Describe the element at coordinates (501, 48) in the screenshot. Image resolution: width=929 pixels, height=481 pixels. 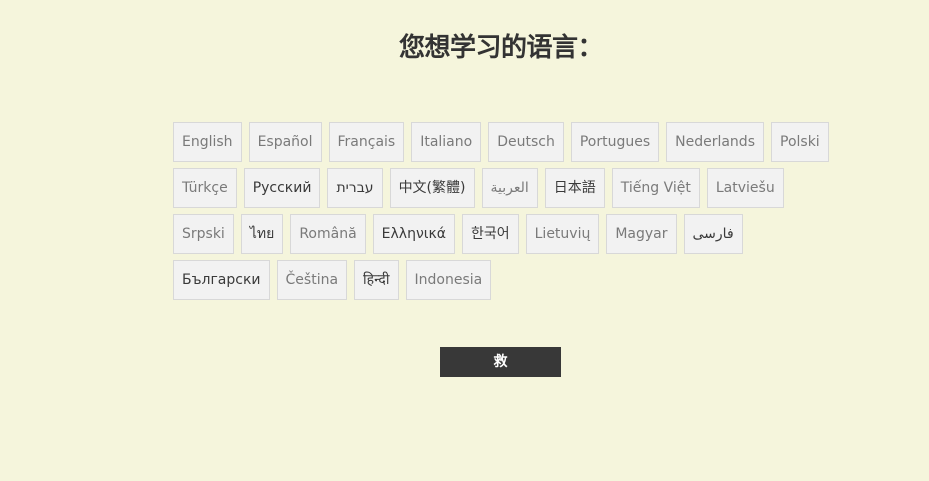
I see `page-title: 您想学习的语言：` at that location.